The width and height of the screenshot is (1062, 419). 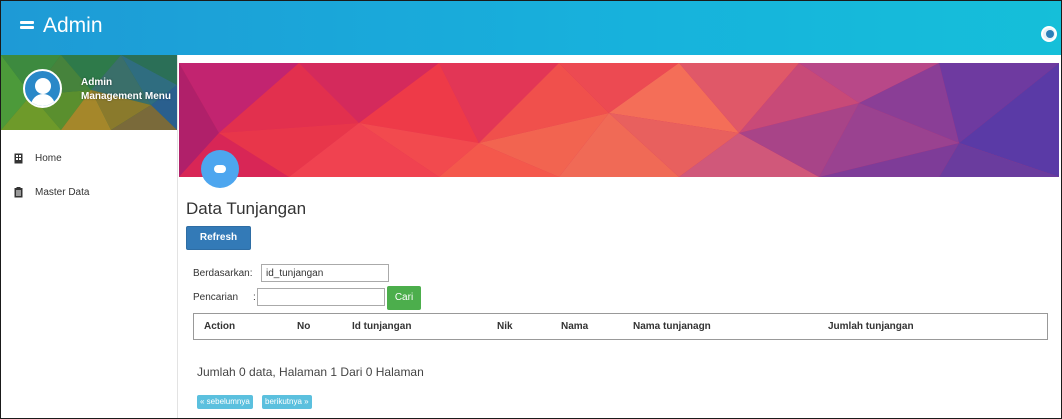 I want to click on avatar, so click(x=42, y=88).